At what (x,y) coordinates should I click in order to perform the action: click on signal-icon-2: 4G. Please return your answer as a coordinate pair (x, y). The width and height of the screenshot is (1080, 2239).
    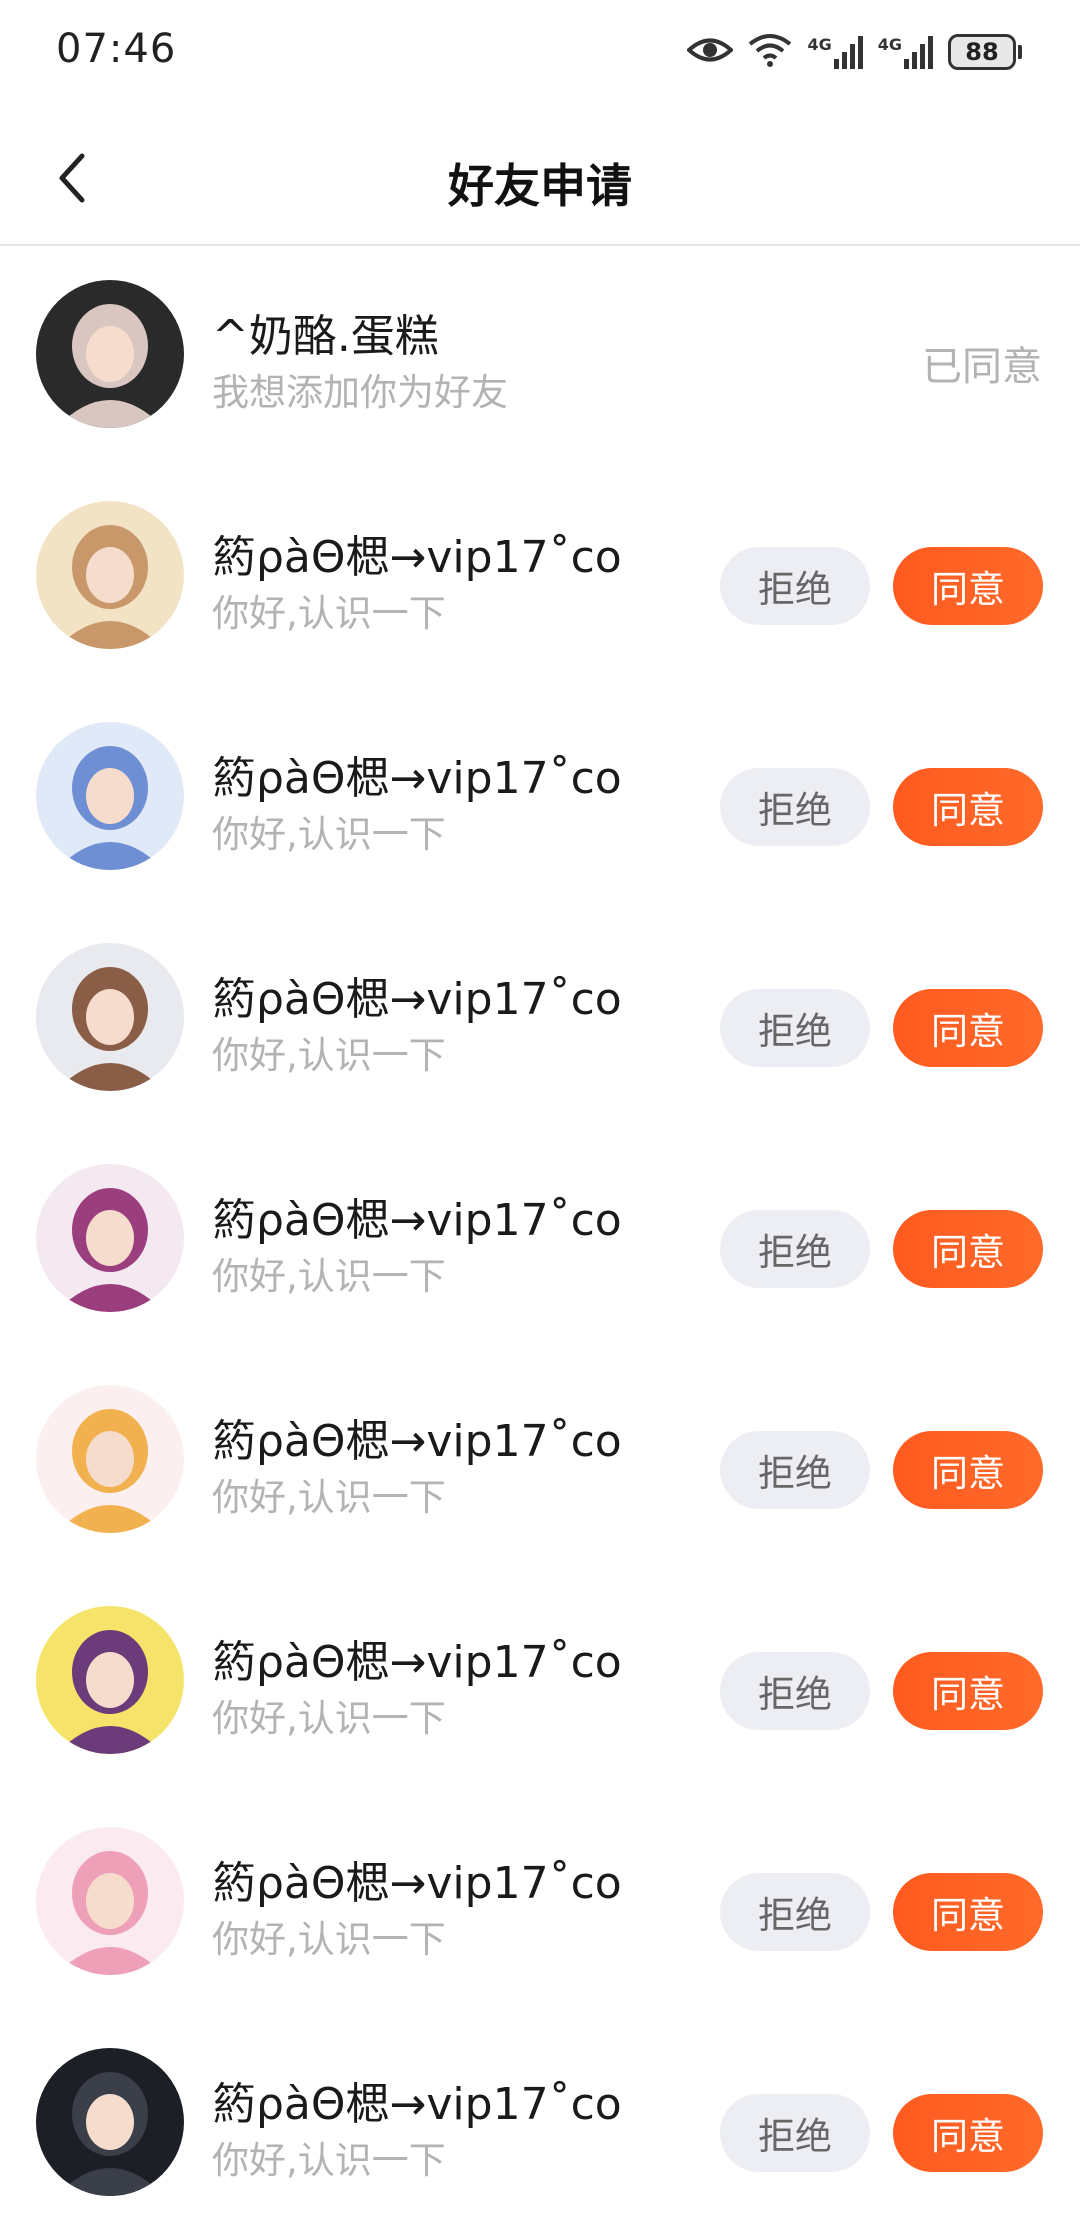
    Looking at the image, I should click on (906, 52).